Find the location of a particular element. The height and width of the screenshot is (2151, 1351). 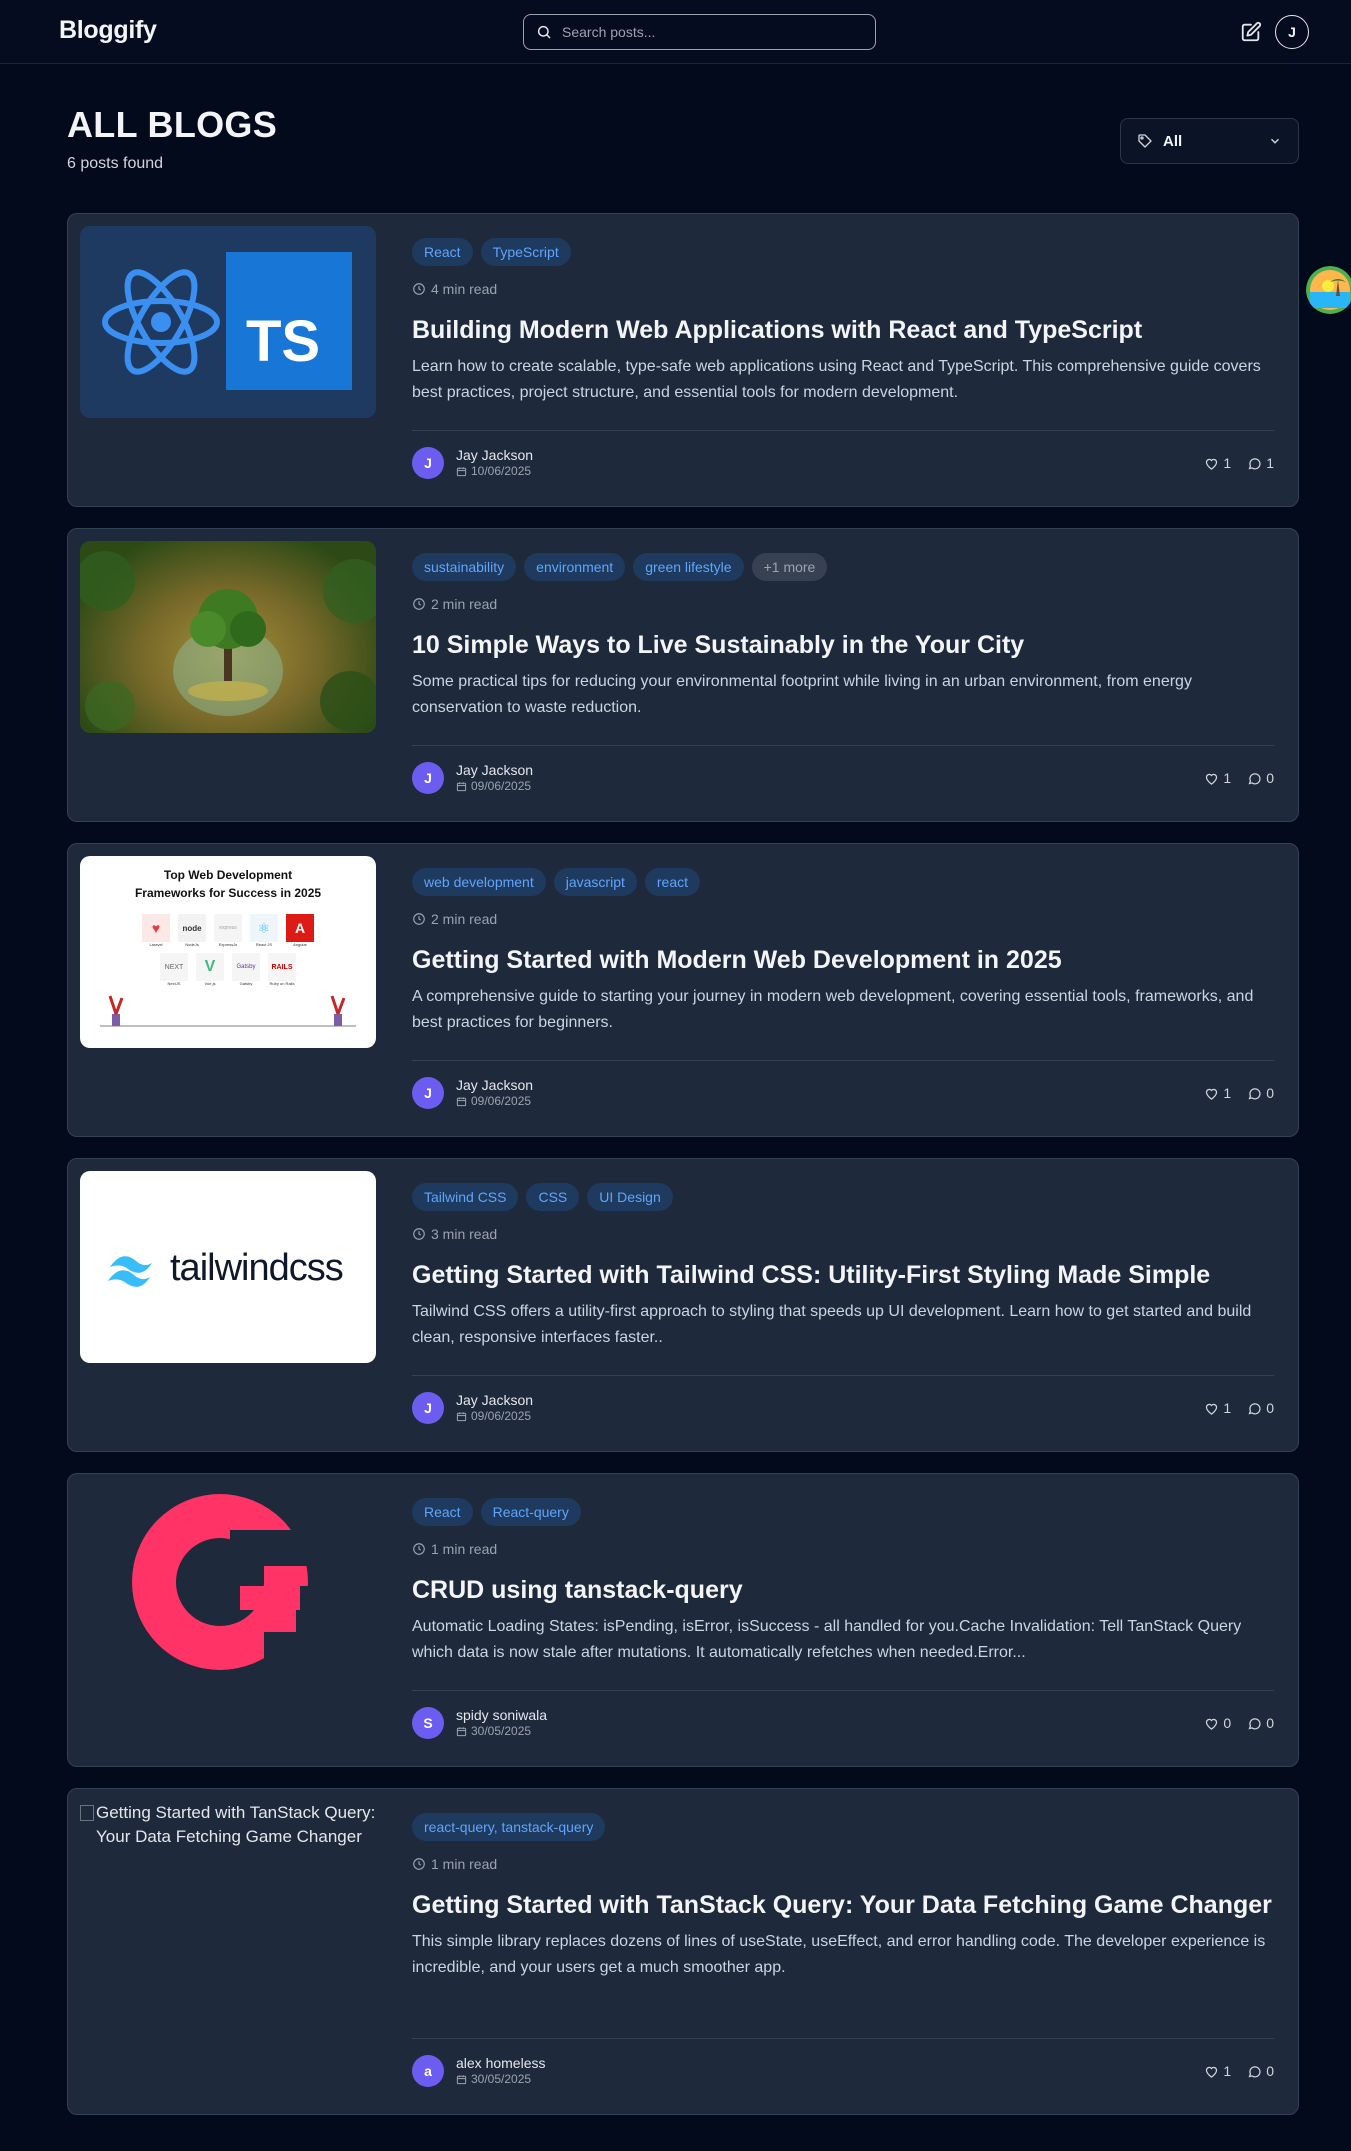

post-date: 30/05/2025 is located at coordinates (501, 1731).